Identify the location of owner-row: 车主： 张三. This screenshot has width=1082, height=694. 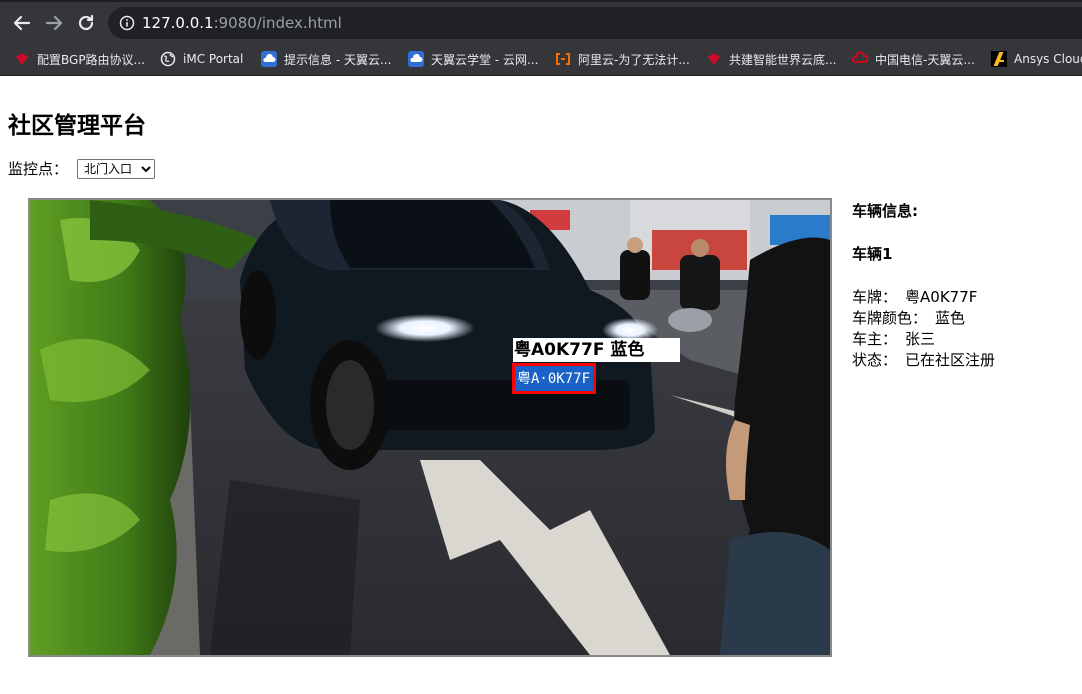
(893, 338).